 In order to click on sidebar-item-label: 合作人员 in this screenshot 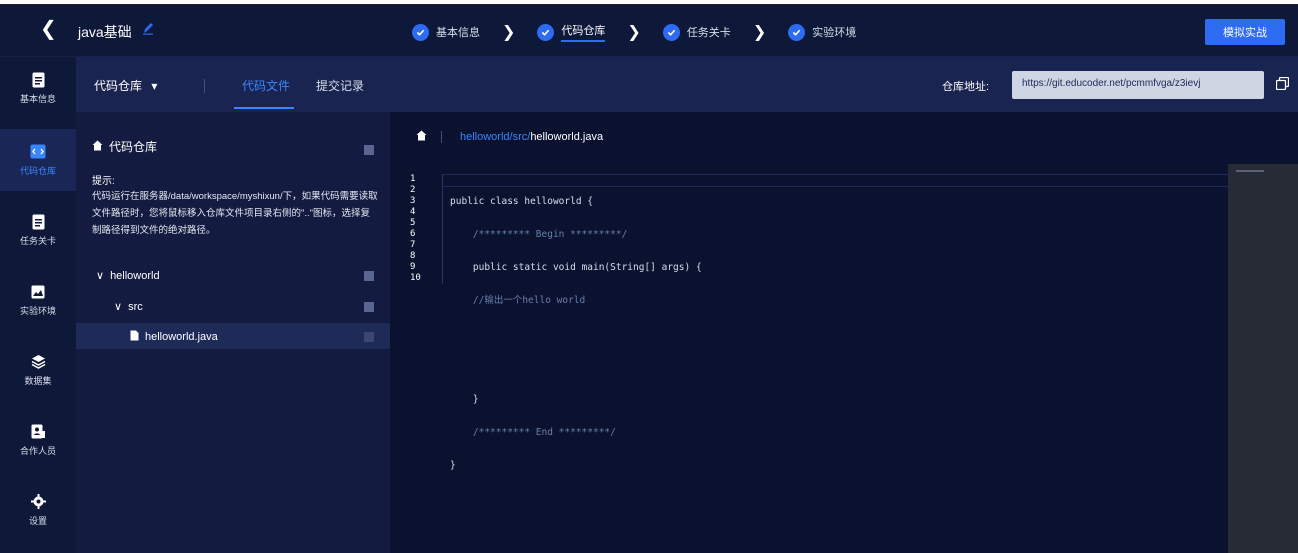, I will do `click(37, 450)`.